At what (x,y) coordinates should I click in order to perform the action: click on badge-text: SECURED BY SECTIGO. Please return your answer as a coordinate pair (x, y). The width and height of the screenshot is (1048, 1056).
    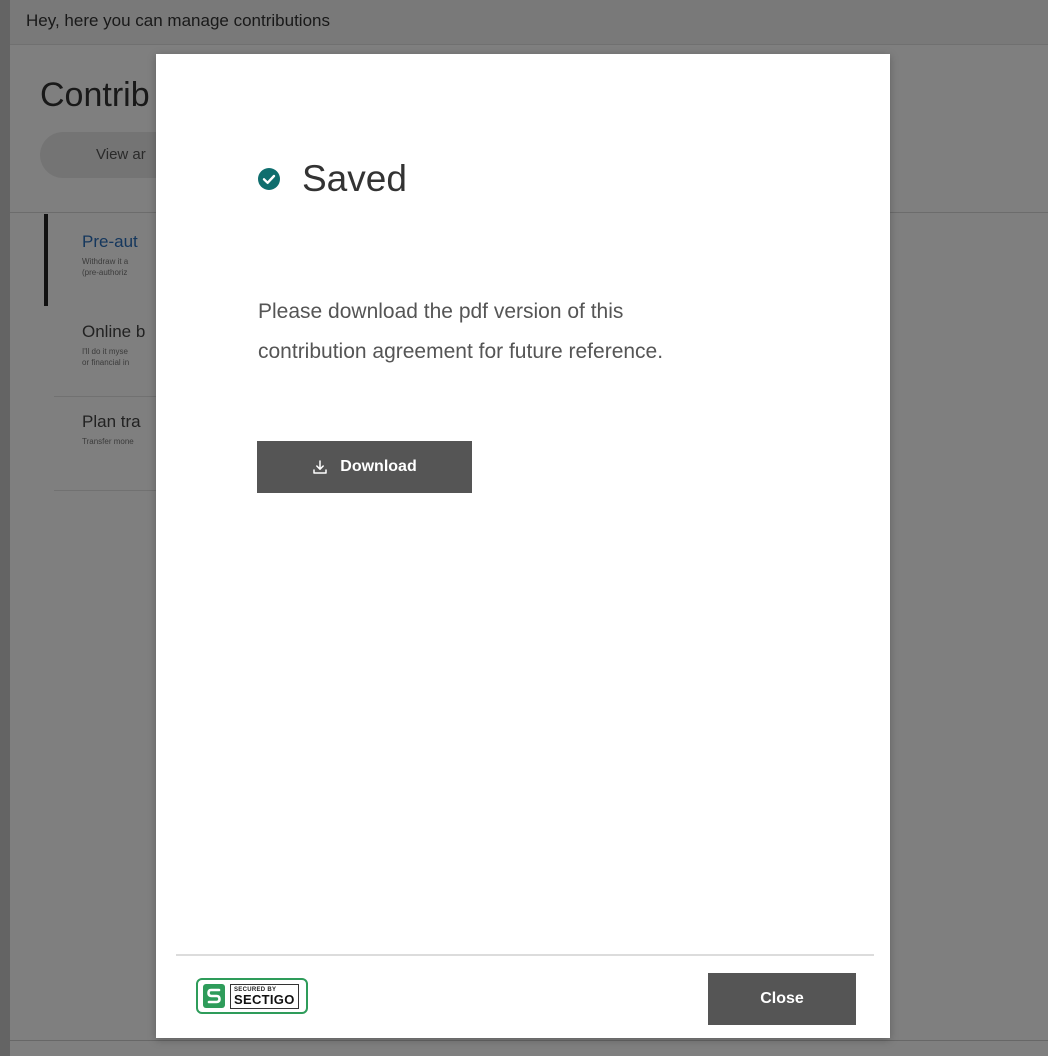
    Looking at the image, I should click on (264, 996).